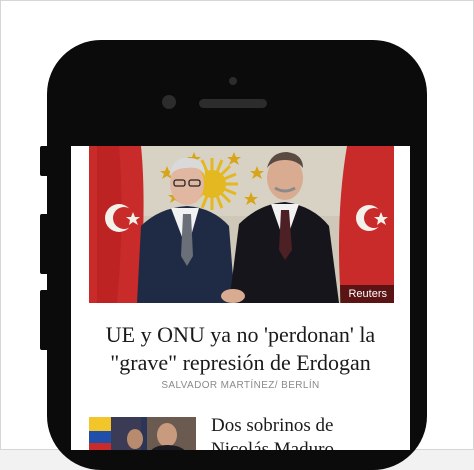  I want to click on related-article-title: Dos sobrinos de Nicolás Maduro, so click(306, 432).